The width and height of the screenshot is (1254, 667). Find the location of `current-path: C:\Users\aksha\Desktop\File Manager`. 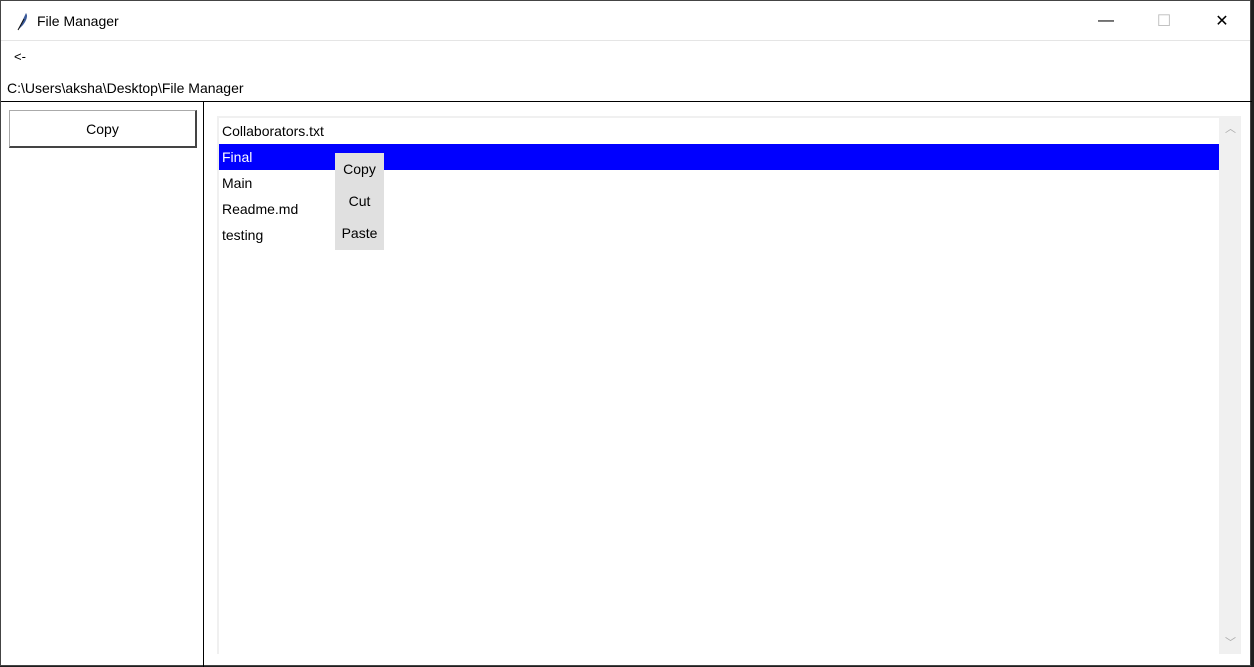

current-path: C:\Users\aksha\Desktop\File Manager is located at coordinates (125, 88).